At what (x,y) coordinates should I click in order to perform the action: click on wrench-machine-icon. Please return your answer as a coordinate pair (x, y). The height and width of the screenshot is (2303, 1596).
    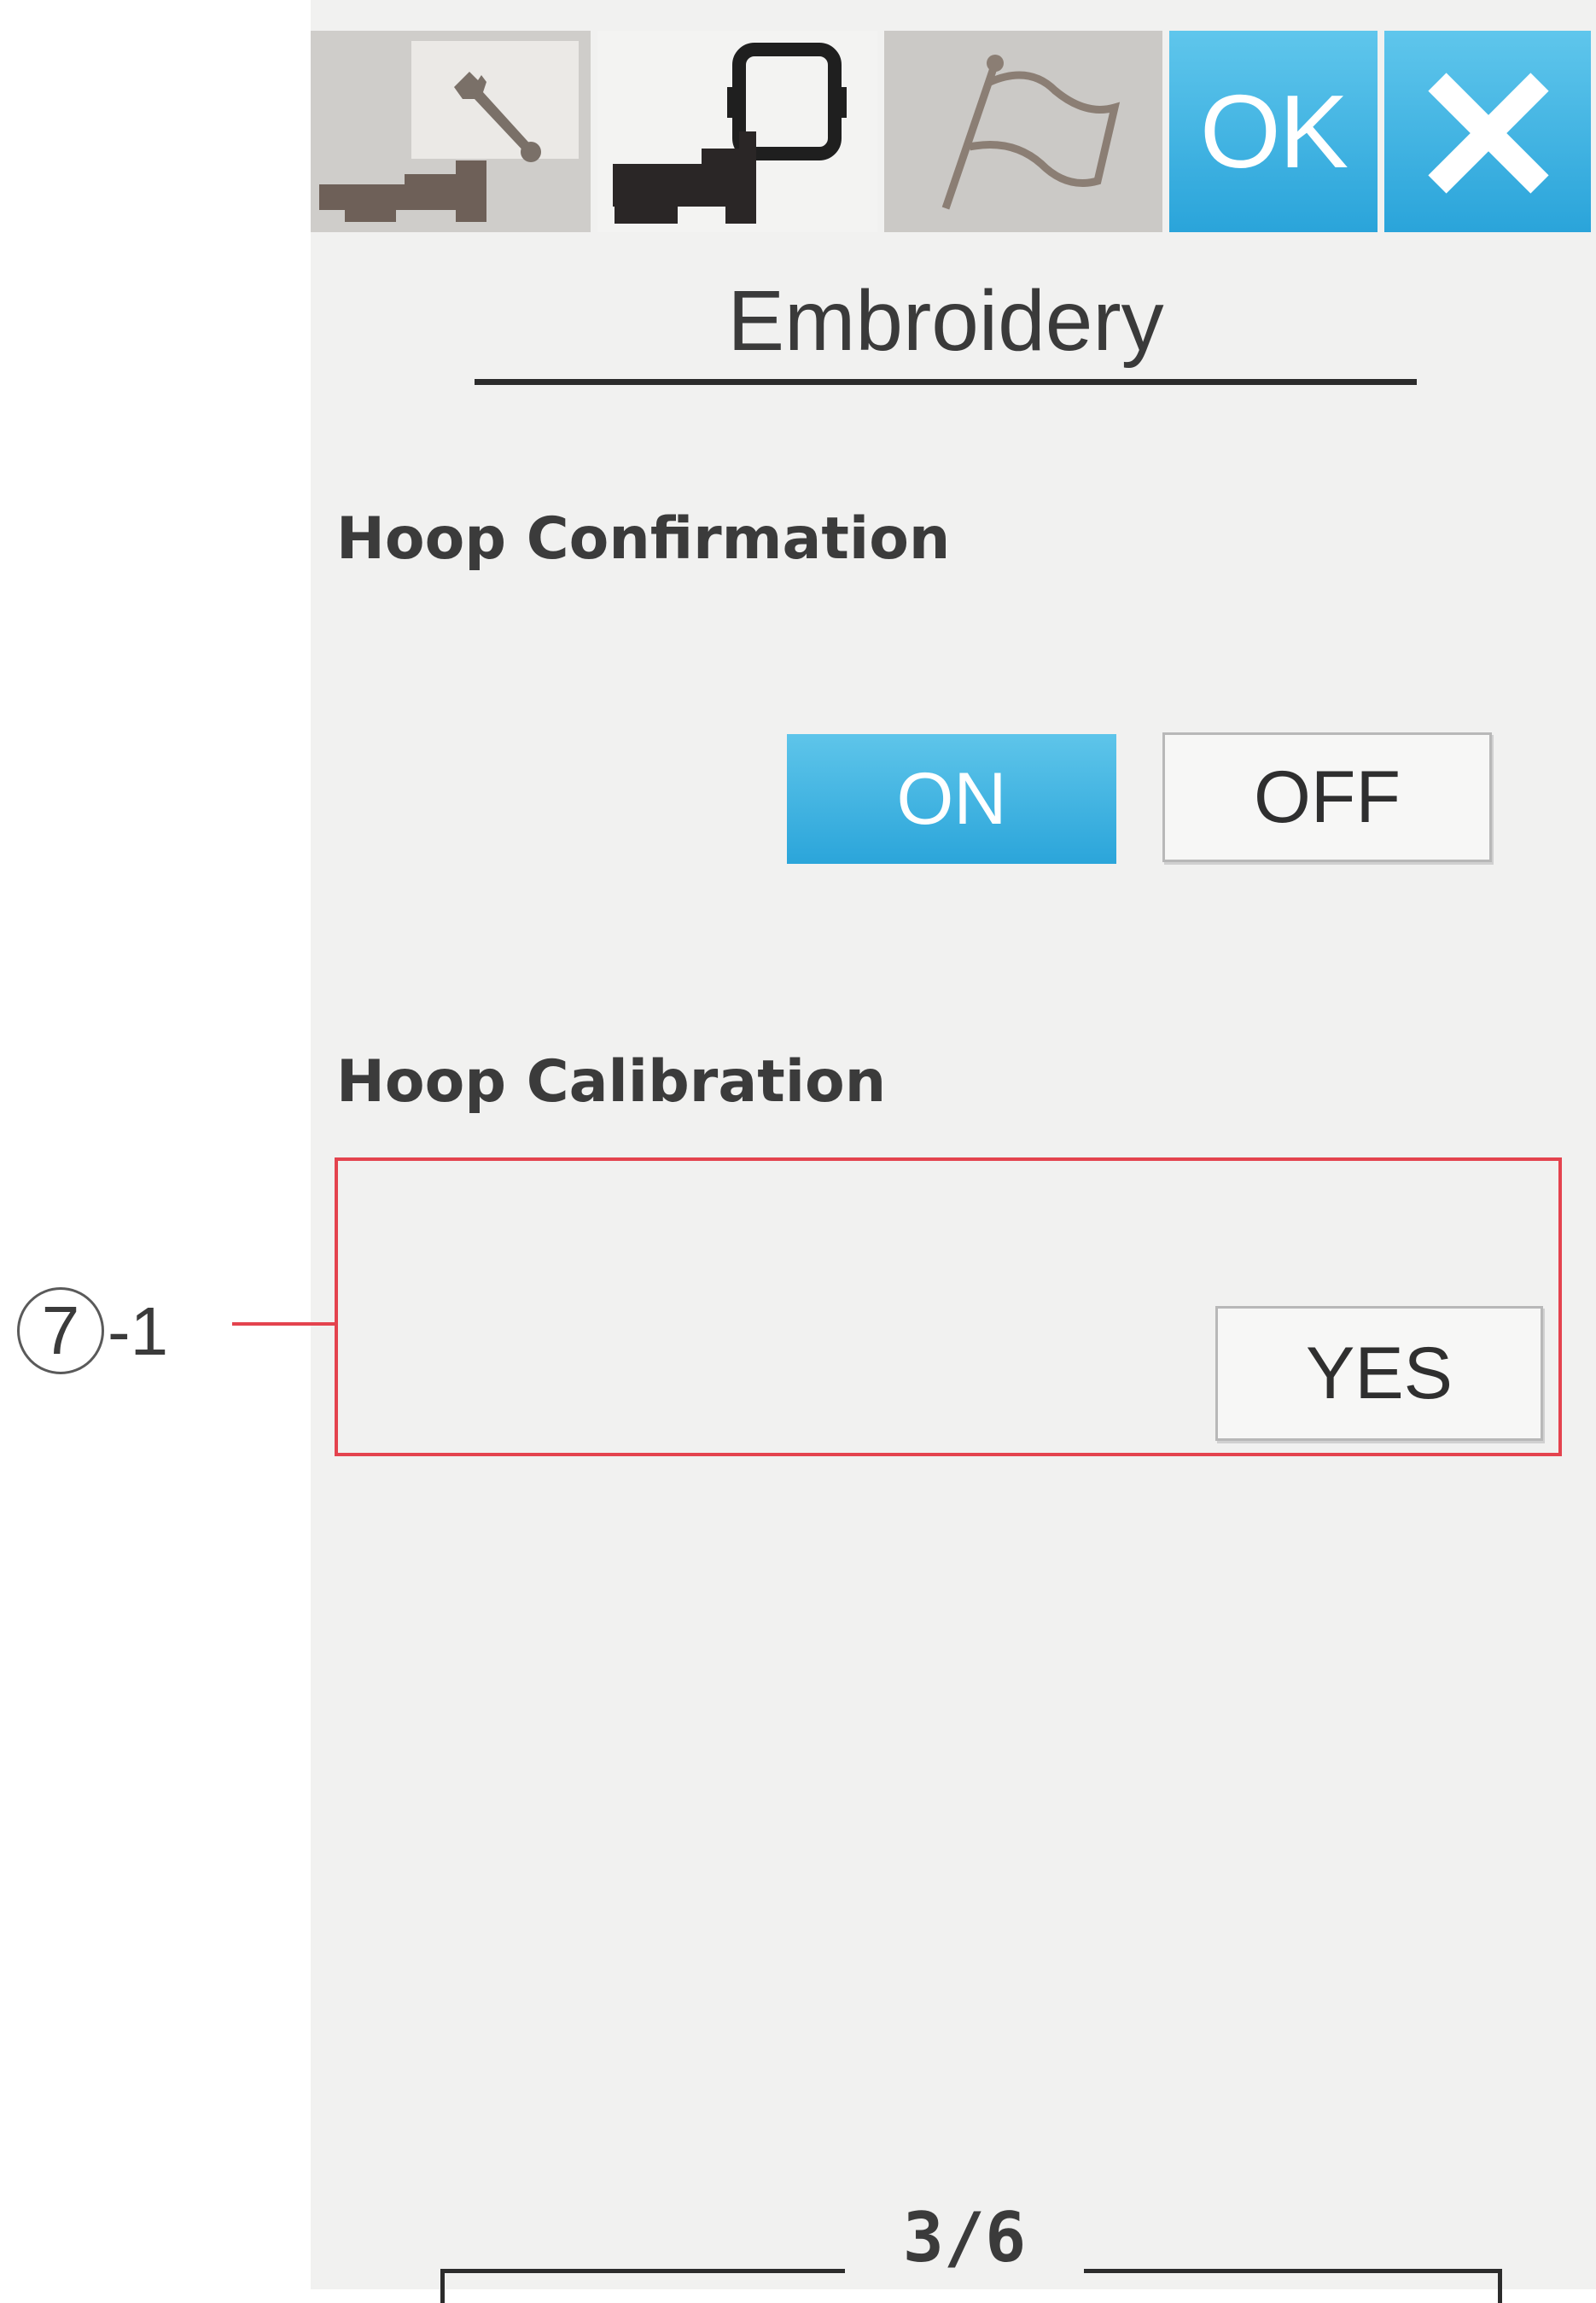
    Looking at the image, I should click on (449, 131).